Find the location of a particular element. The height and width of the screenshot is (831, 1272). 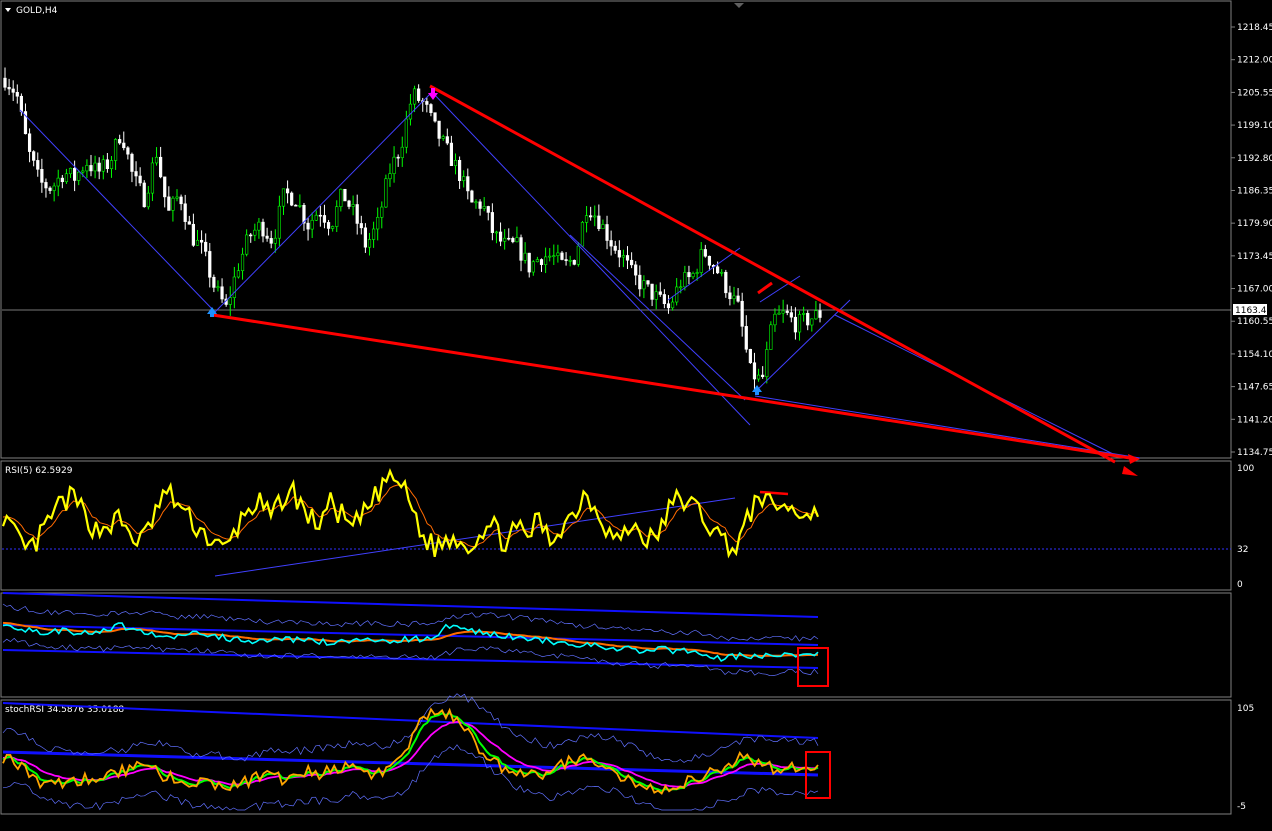

support-trendline is located at coordinates (671, 386).